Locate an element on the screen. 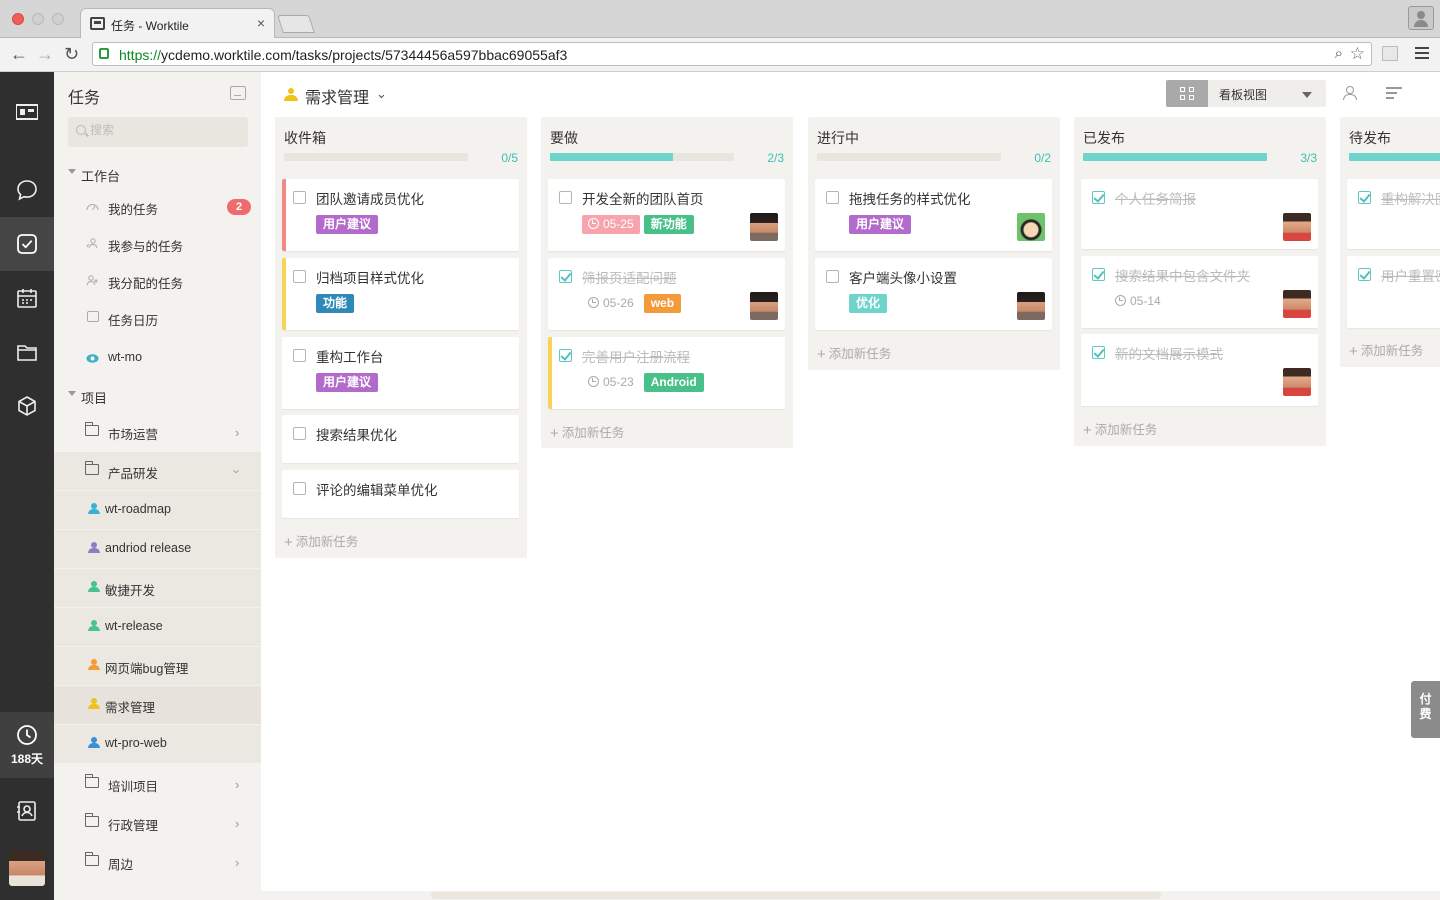  task-card: 重构解决图 is located at coordinates (1393, 214).